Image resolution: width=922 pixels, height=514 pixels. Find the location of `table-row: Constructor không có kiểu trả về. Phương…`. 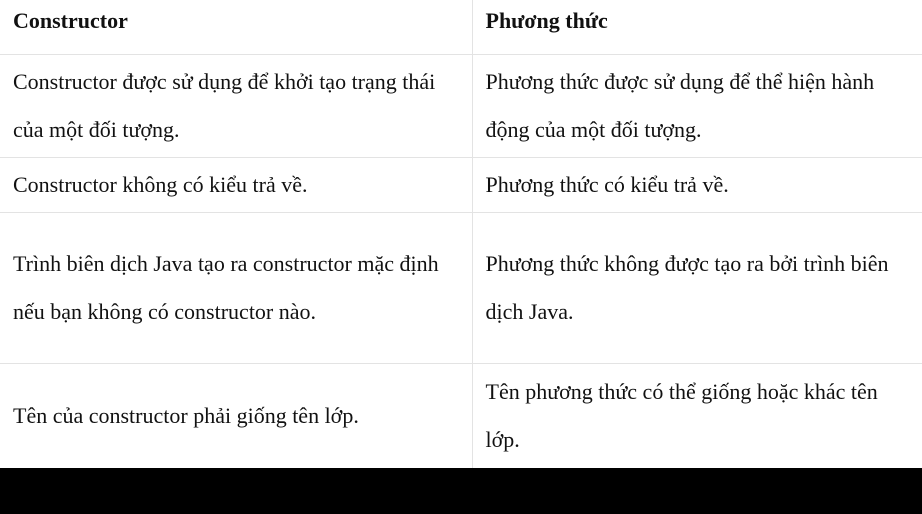

table-row: Constructor không có kiểu trả về. Phương… is located at coordinates (461, 185).